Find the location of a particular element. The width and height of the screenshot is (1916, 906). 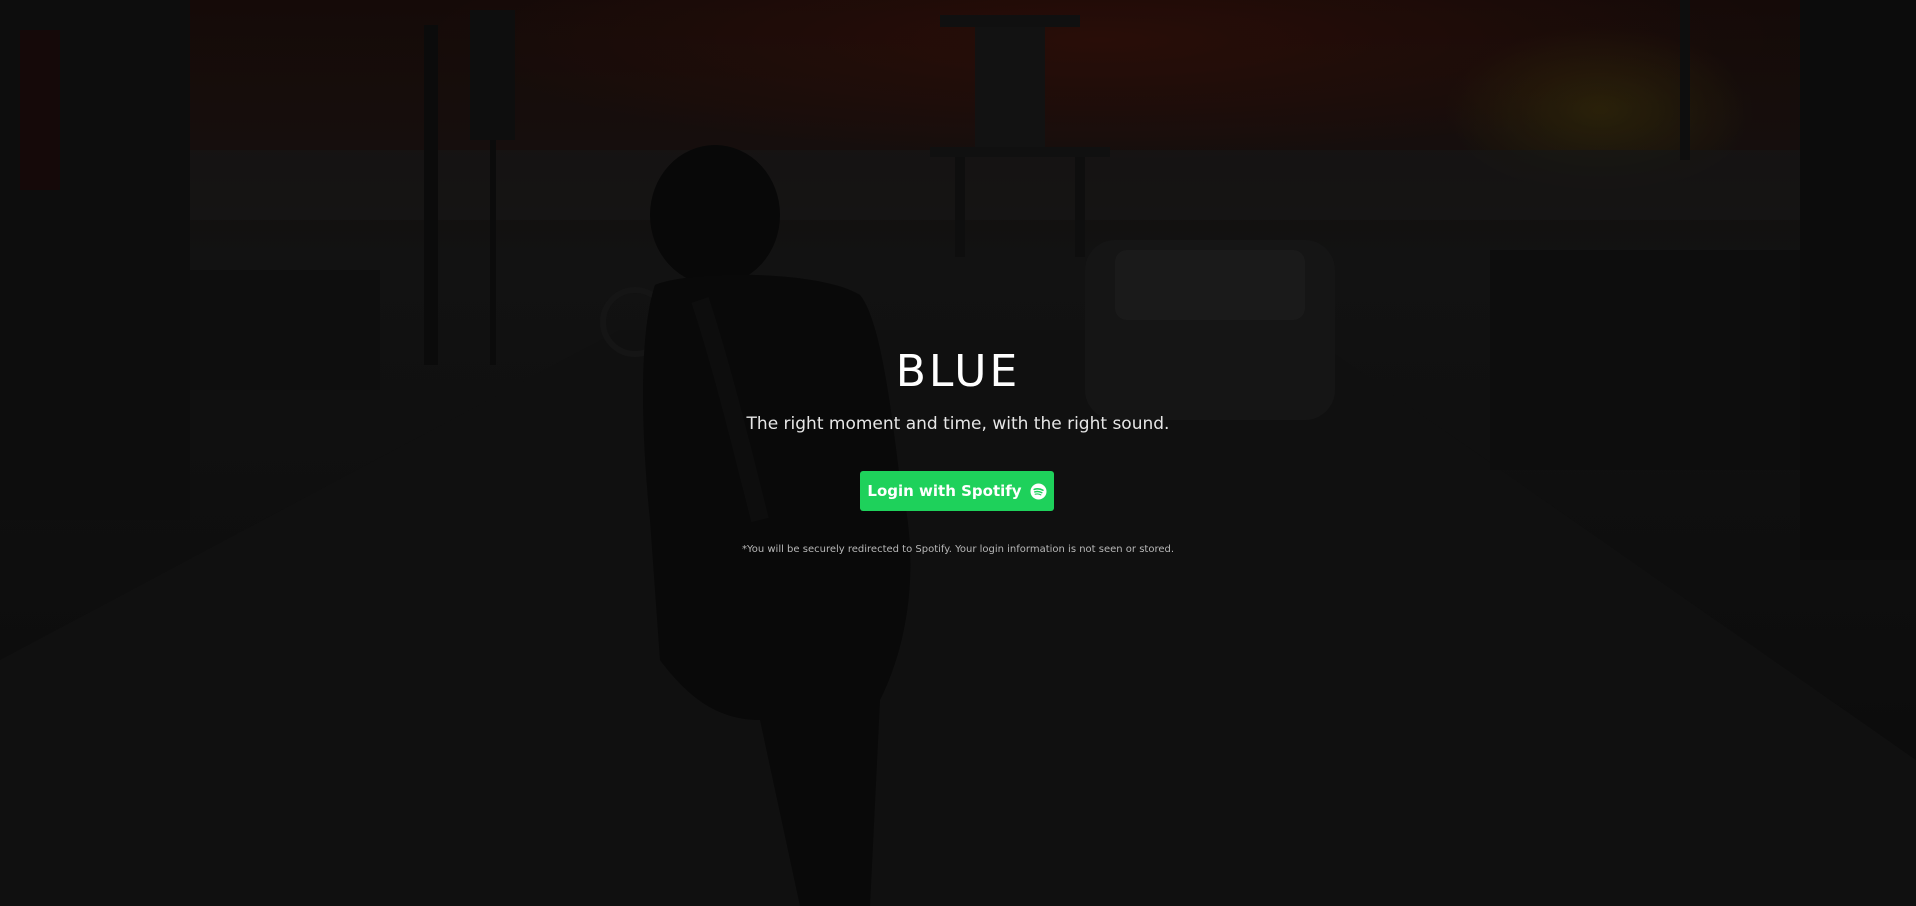

app-title: BLUE is located at coordinates (958, 371).